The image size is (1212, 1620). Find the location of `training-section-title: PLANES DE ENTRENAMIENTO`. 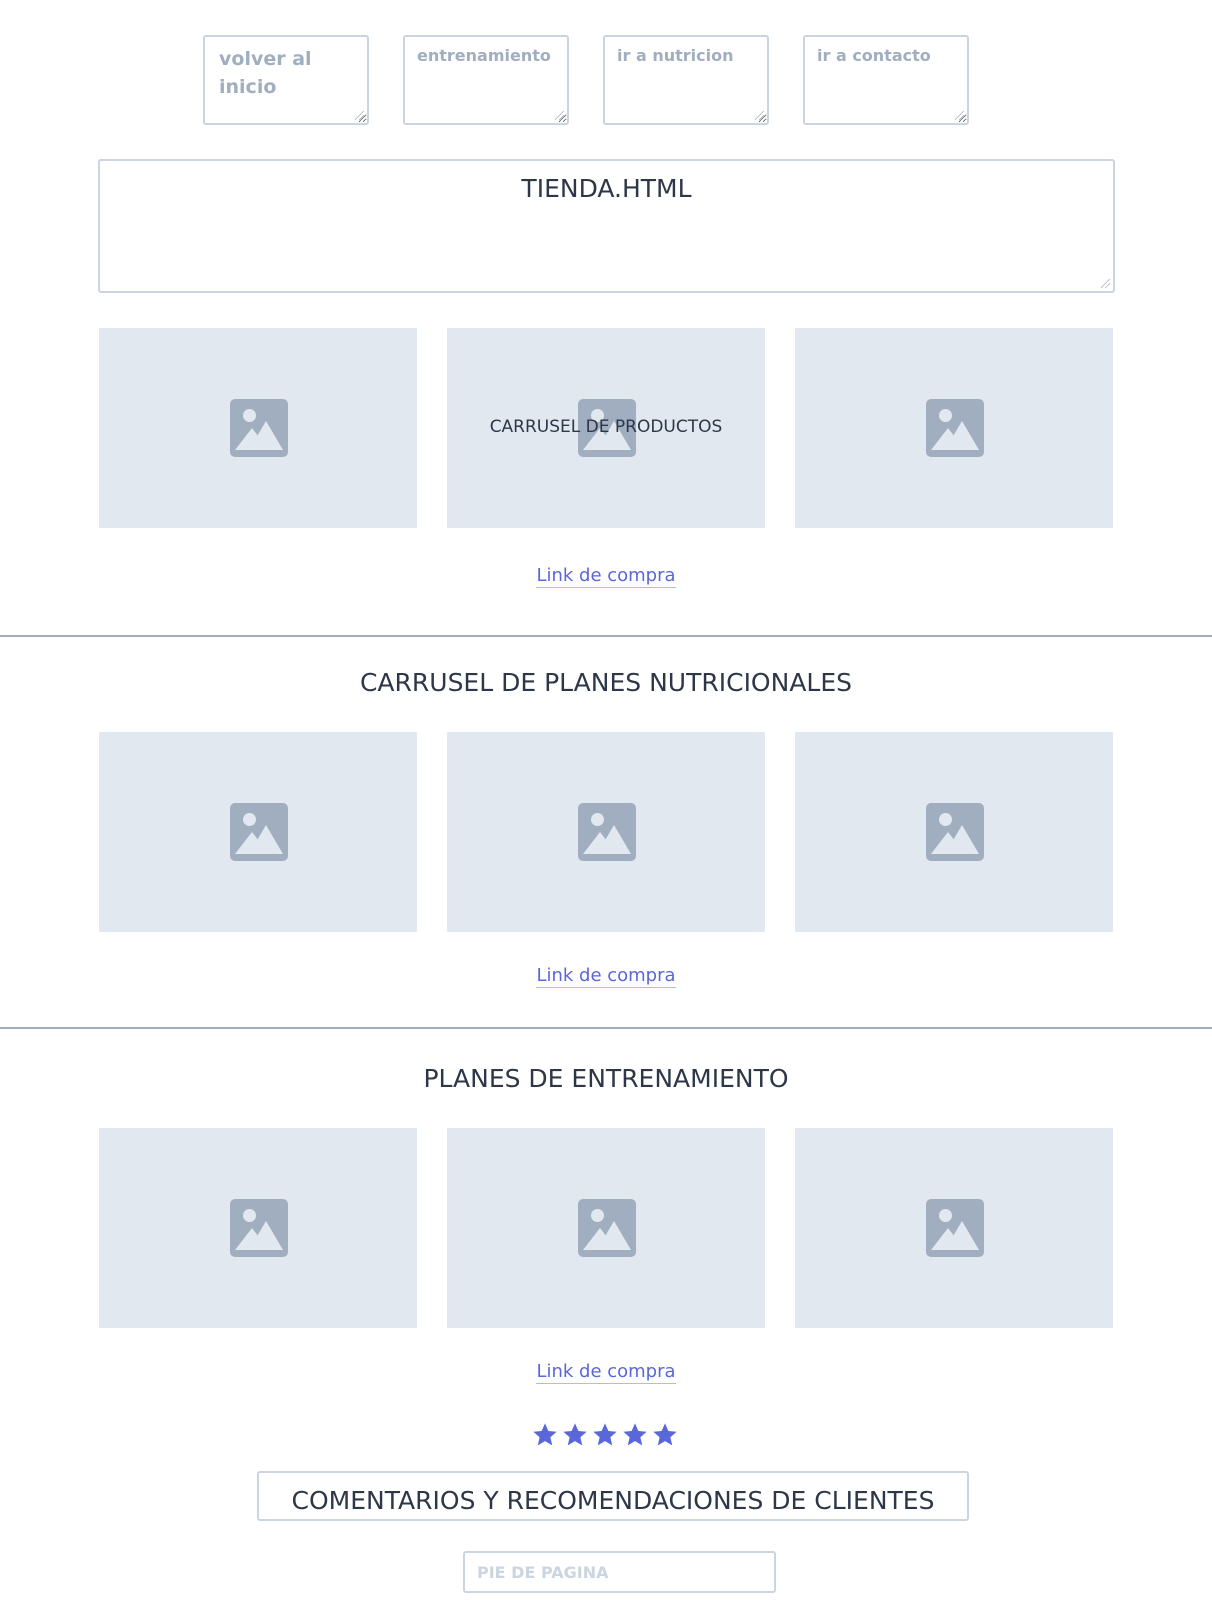

training-section-title: PLANES DE ENTRENAMIENTO is located at coordinates (606, 1078).